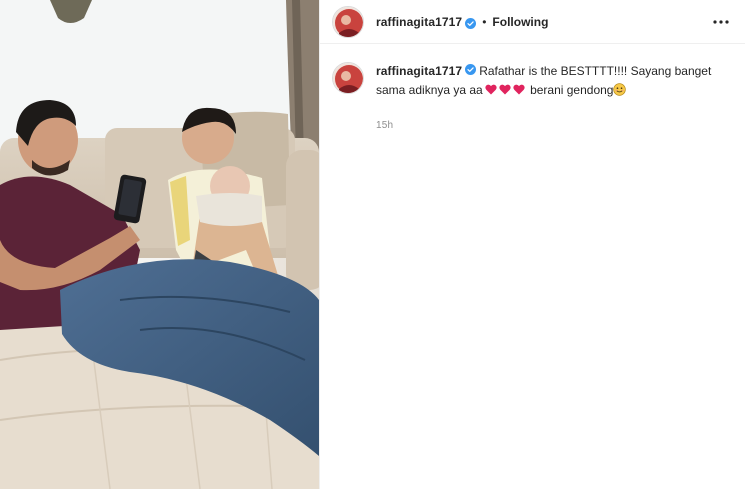 This screenshot has height=489, width=745. I want to click on post-header: raffinagita1717 • Following, so click(532, 22).